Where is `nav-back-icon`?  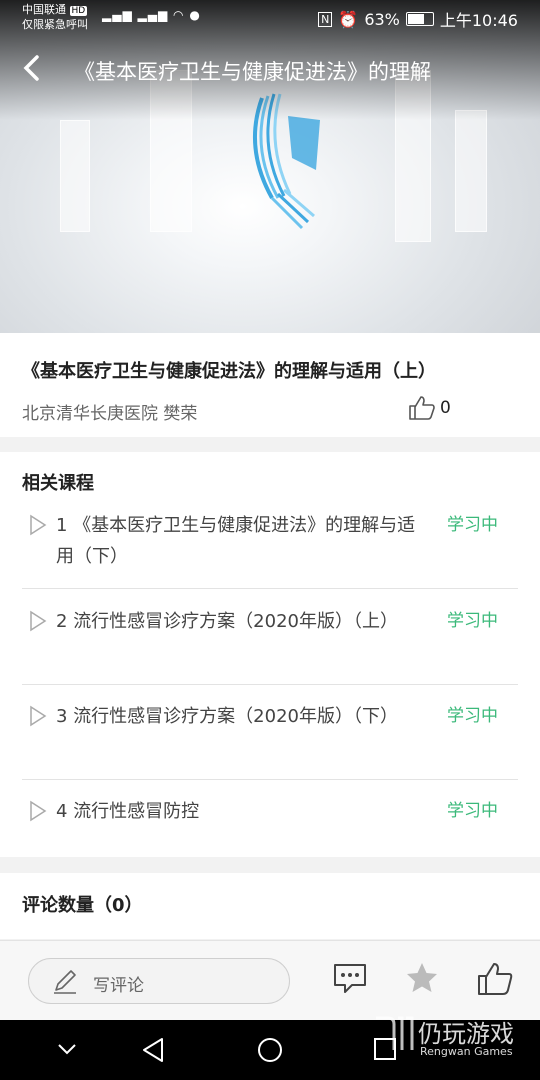 nav-back-icon is located at coordinates (153, 1050).